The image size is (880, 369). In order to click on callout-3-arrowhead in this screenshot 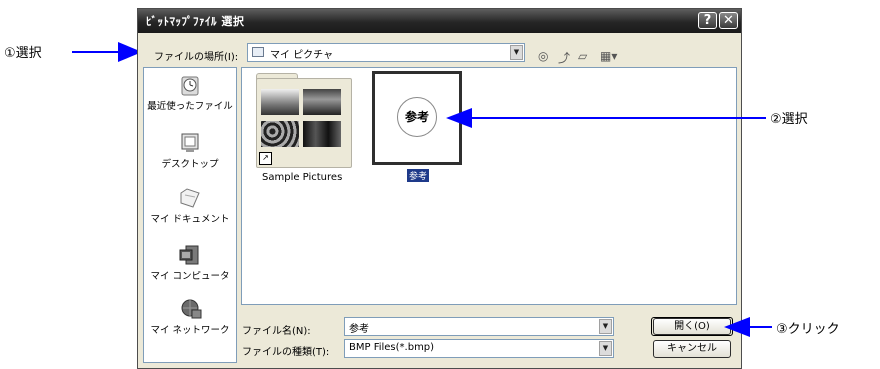, I will do `click(737, 327)`.